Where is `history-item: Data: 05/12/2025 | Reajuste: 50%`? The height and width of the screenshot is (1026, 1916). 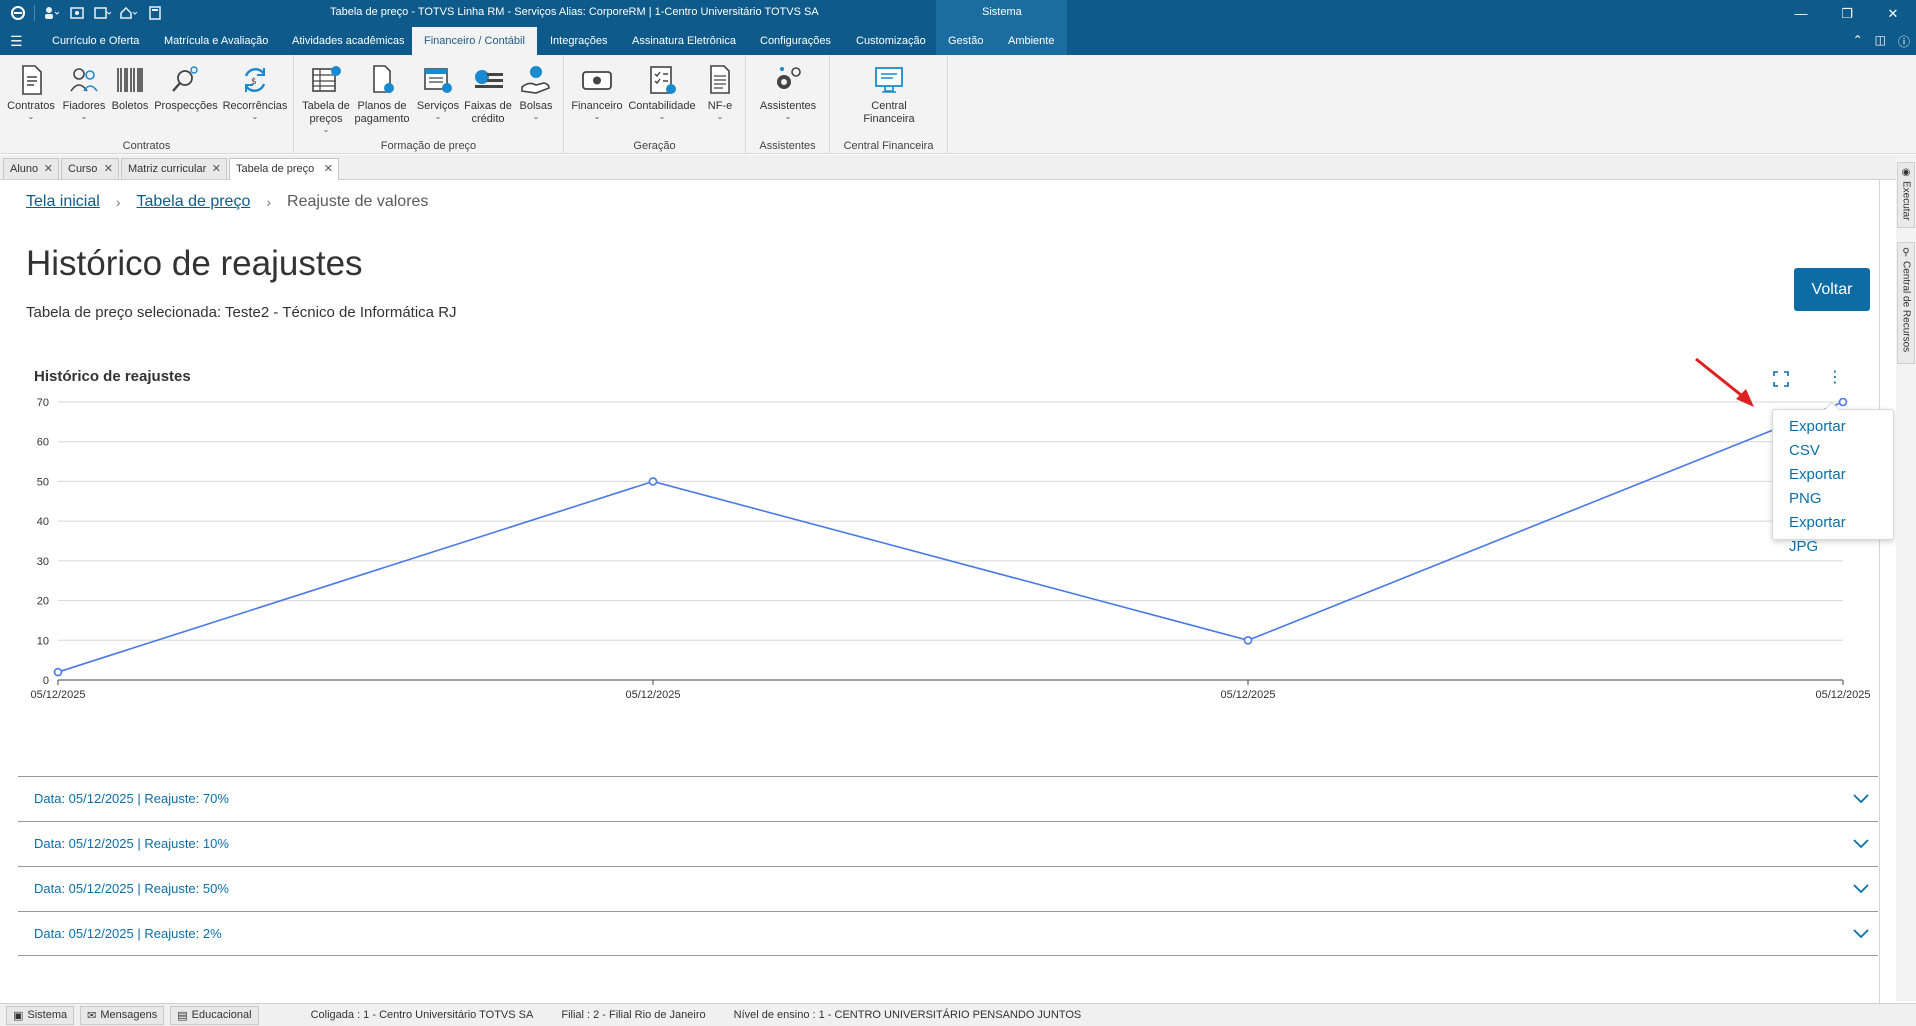
history-item: Data: 05/12/2025 | Reajuste: 50% is located at coordinates (948, 888).